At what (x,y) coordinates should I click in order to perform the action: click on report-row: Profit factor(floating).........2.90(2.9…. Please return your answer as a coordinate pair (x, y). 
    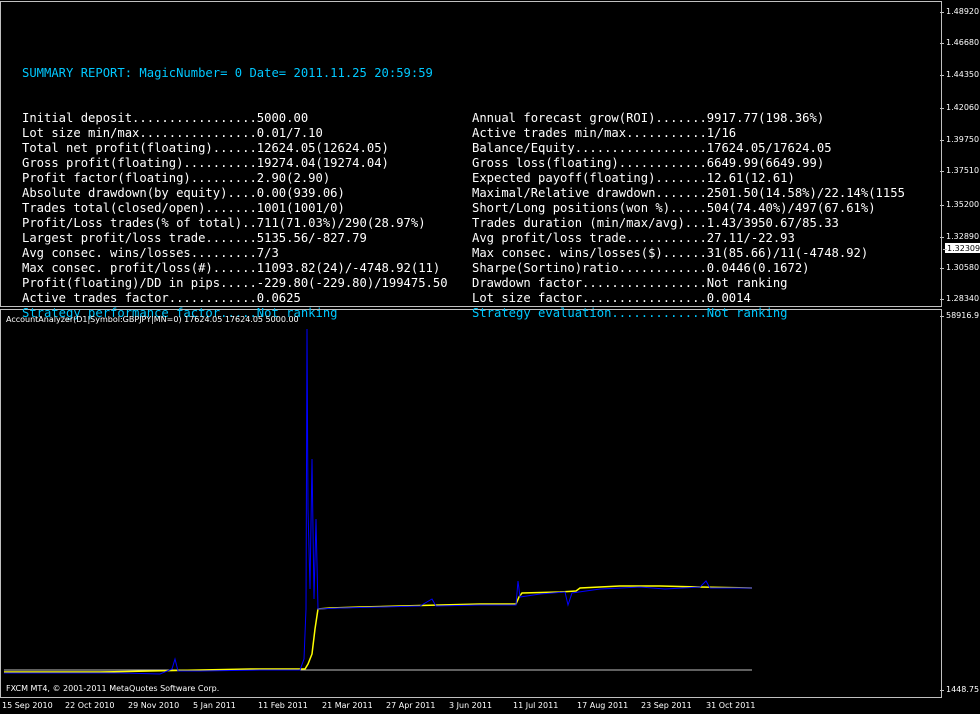
    Looking at the image, I should click on (408, 178).